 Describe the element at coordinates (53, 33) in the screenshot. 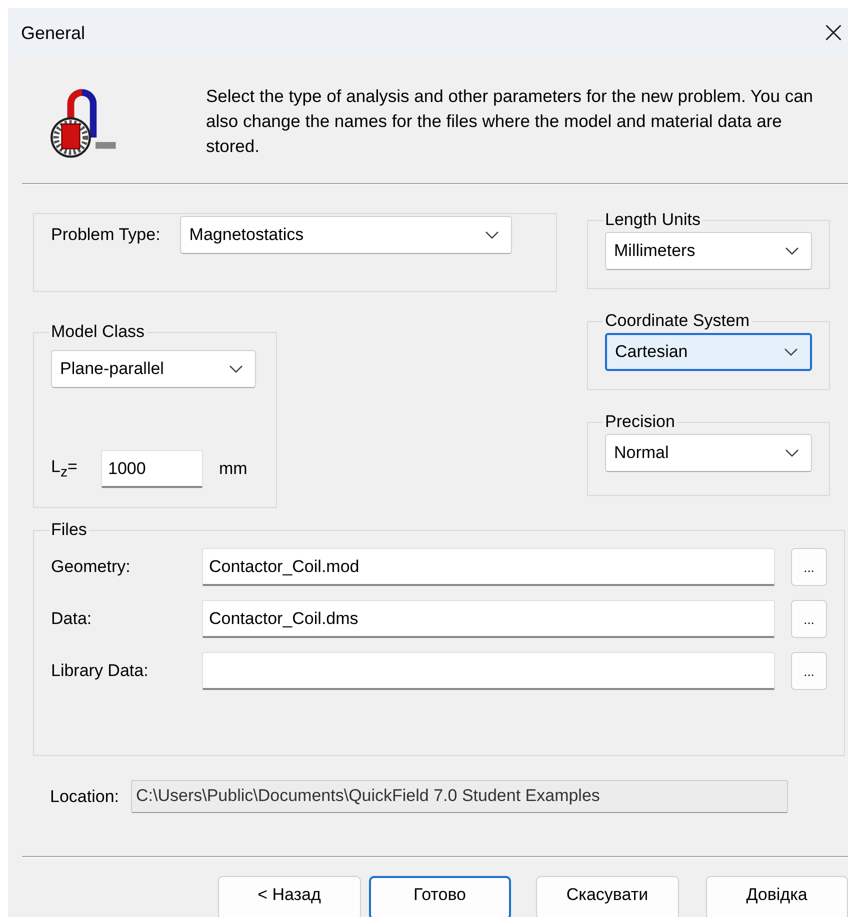

I see `window-title: General` at that location.